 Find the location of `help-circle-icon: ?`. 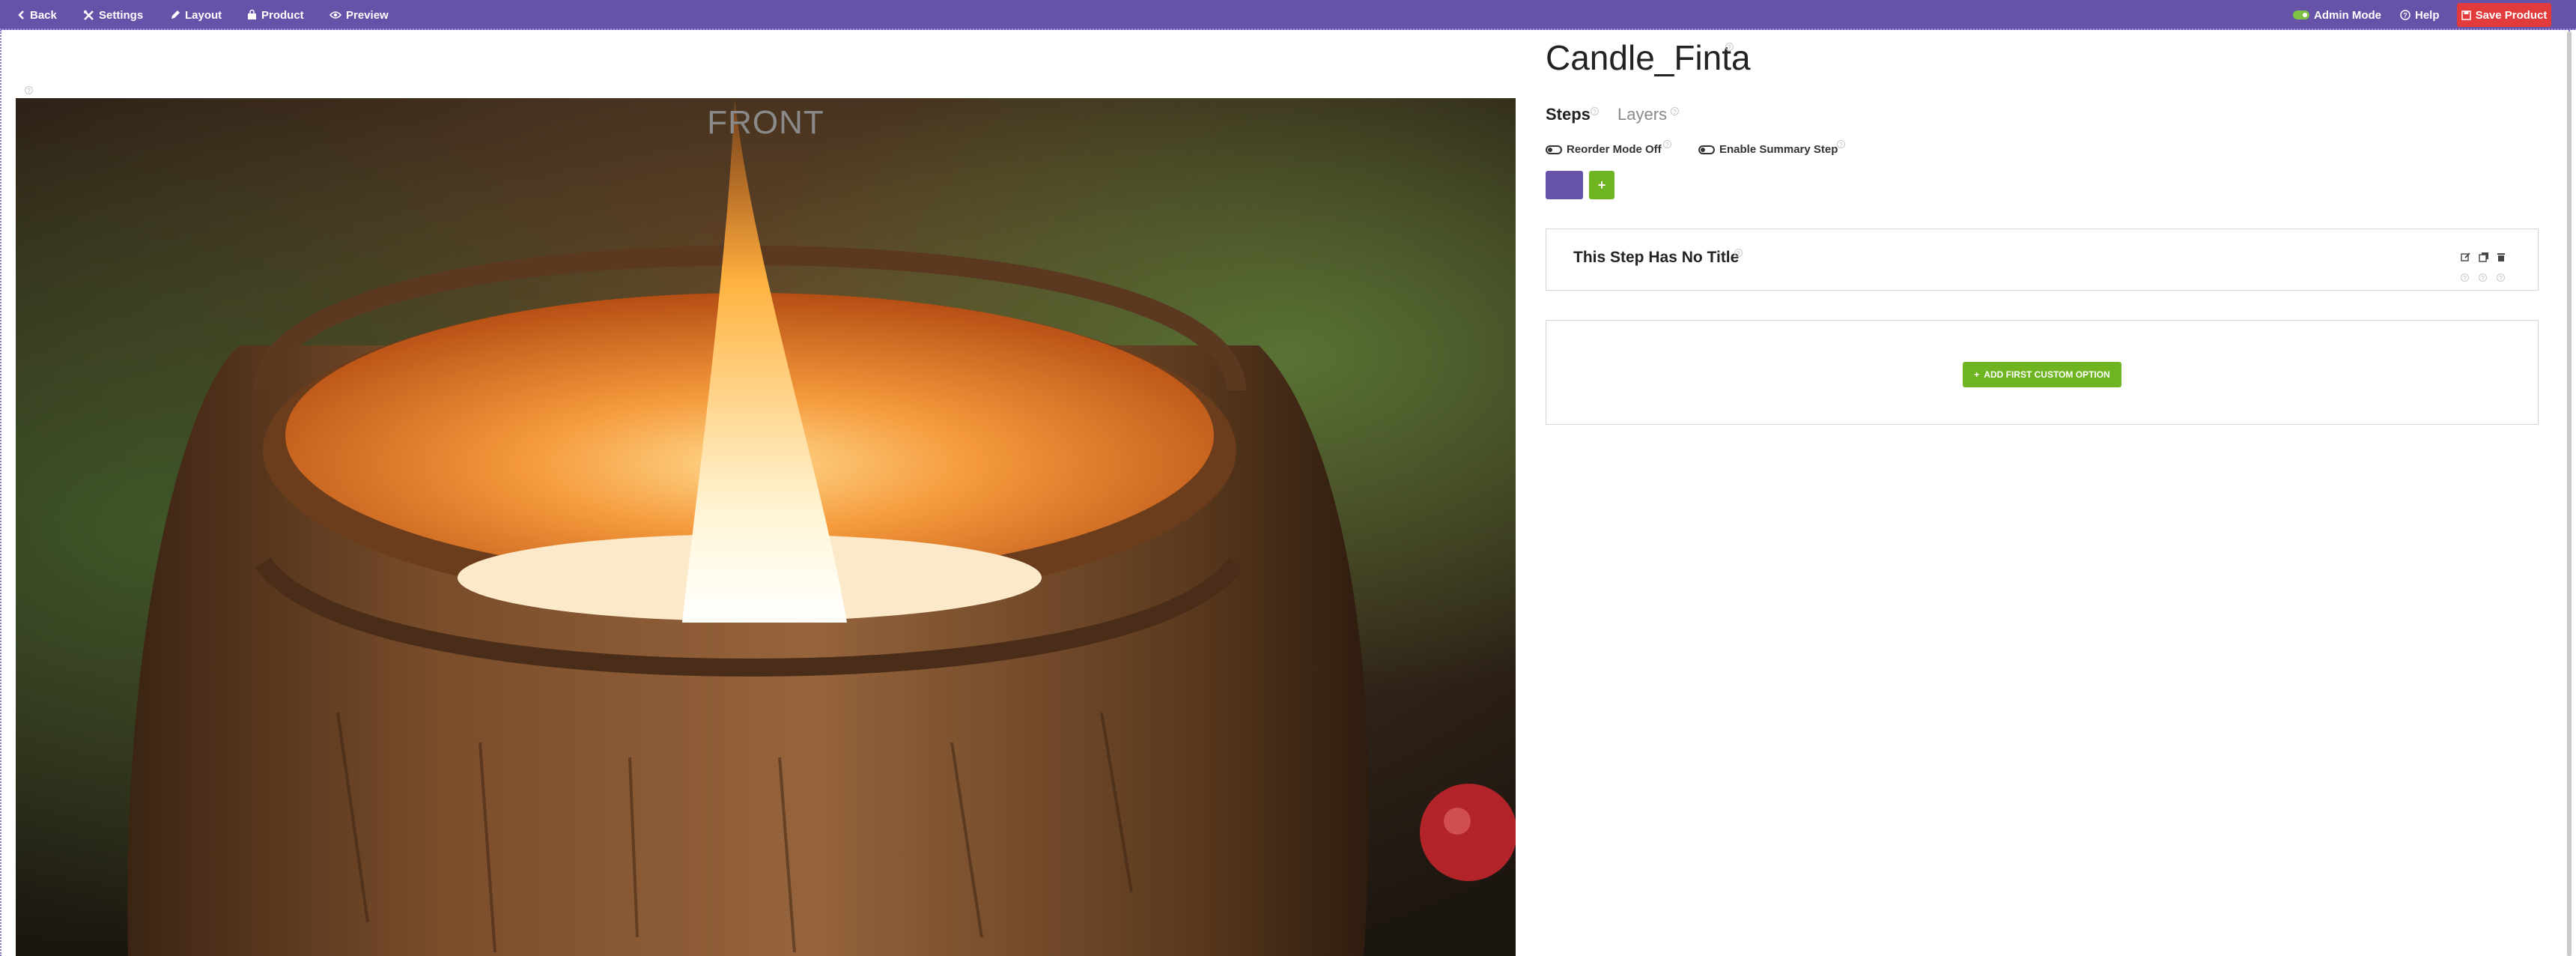

help-circle-icon: ? is located at coordinates (2405, 15).